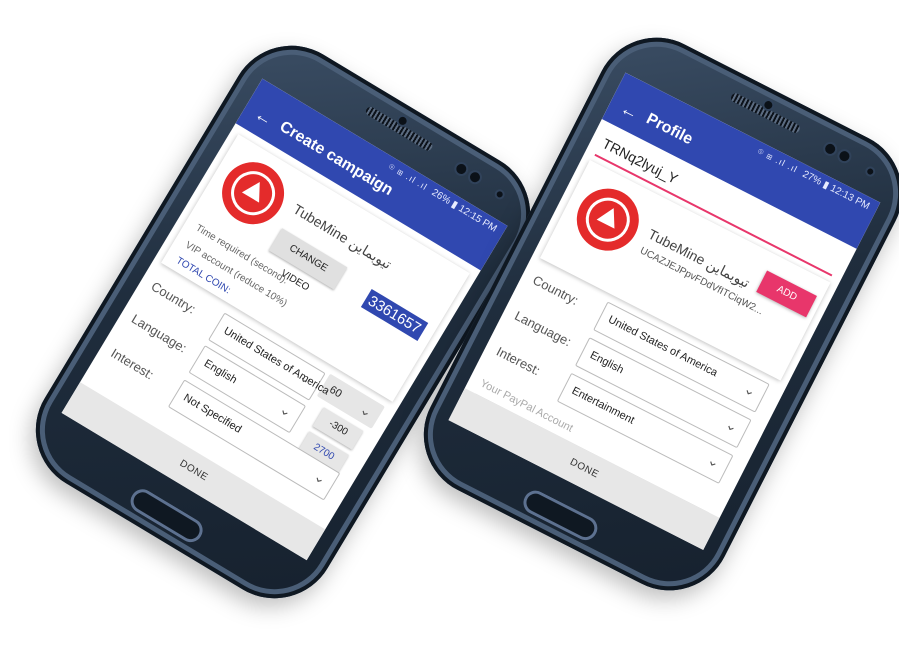  Describe the element at coordinates (394, 314) in the screenshot. I see `coin-count: 3361657` at that location.